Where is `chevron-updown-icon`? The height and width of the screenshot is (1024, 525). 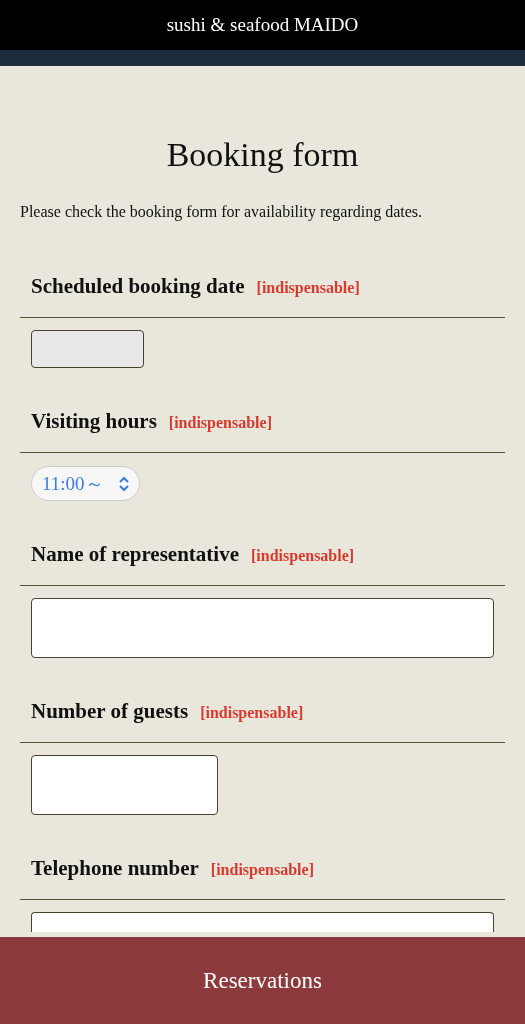 chevron-updown-icon is located at coordinates (124, 483).